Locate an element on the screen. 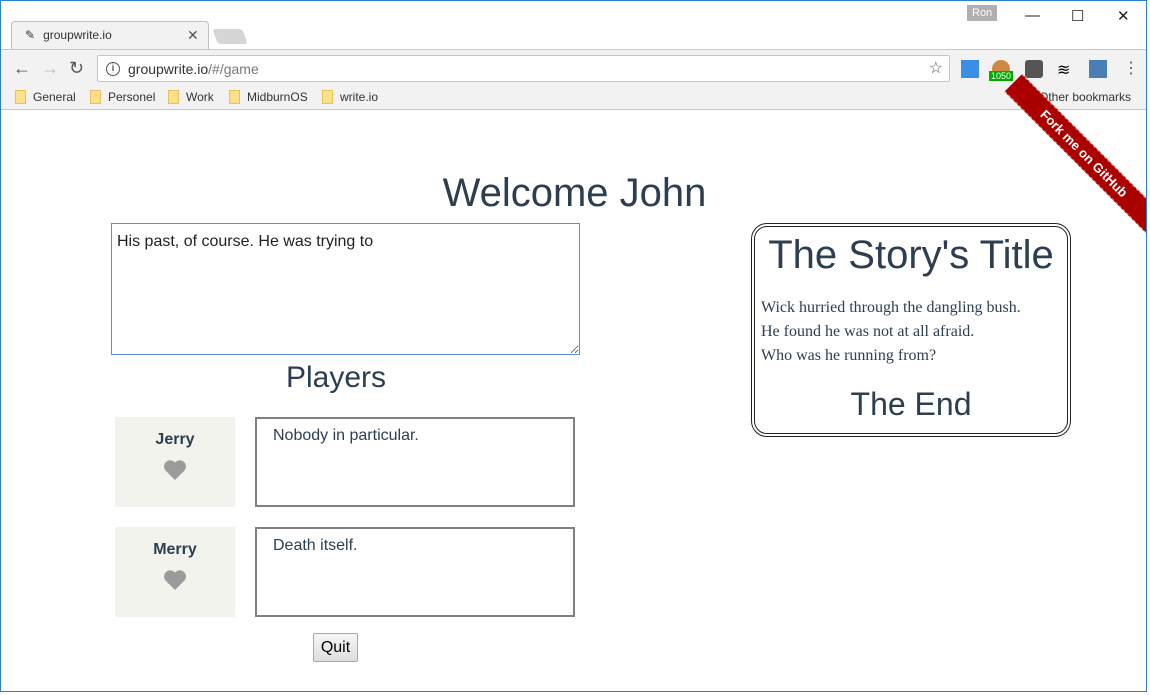  toolbar: ← → ↻ i groupwrite.io/#/game ☆ 1050 ≋ ⋮ is located at coordinates (573, 67).